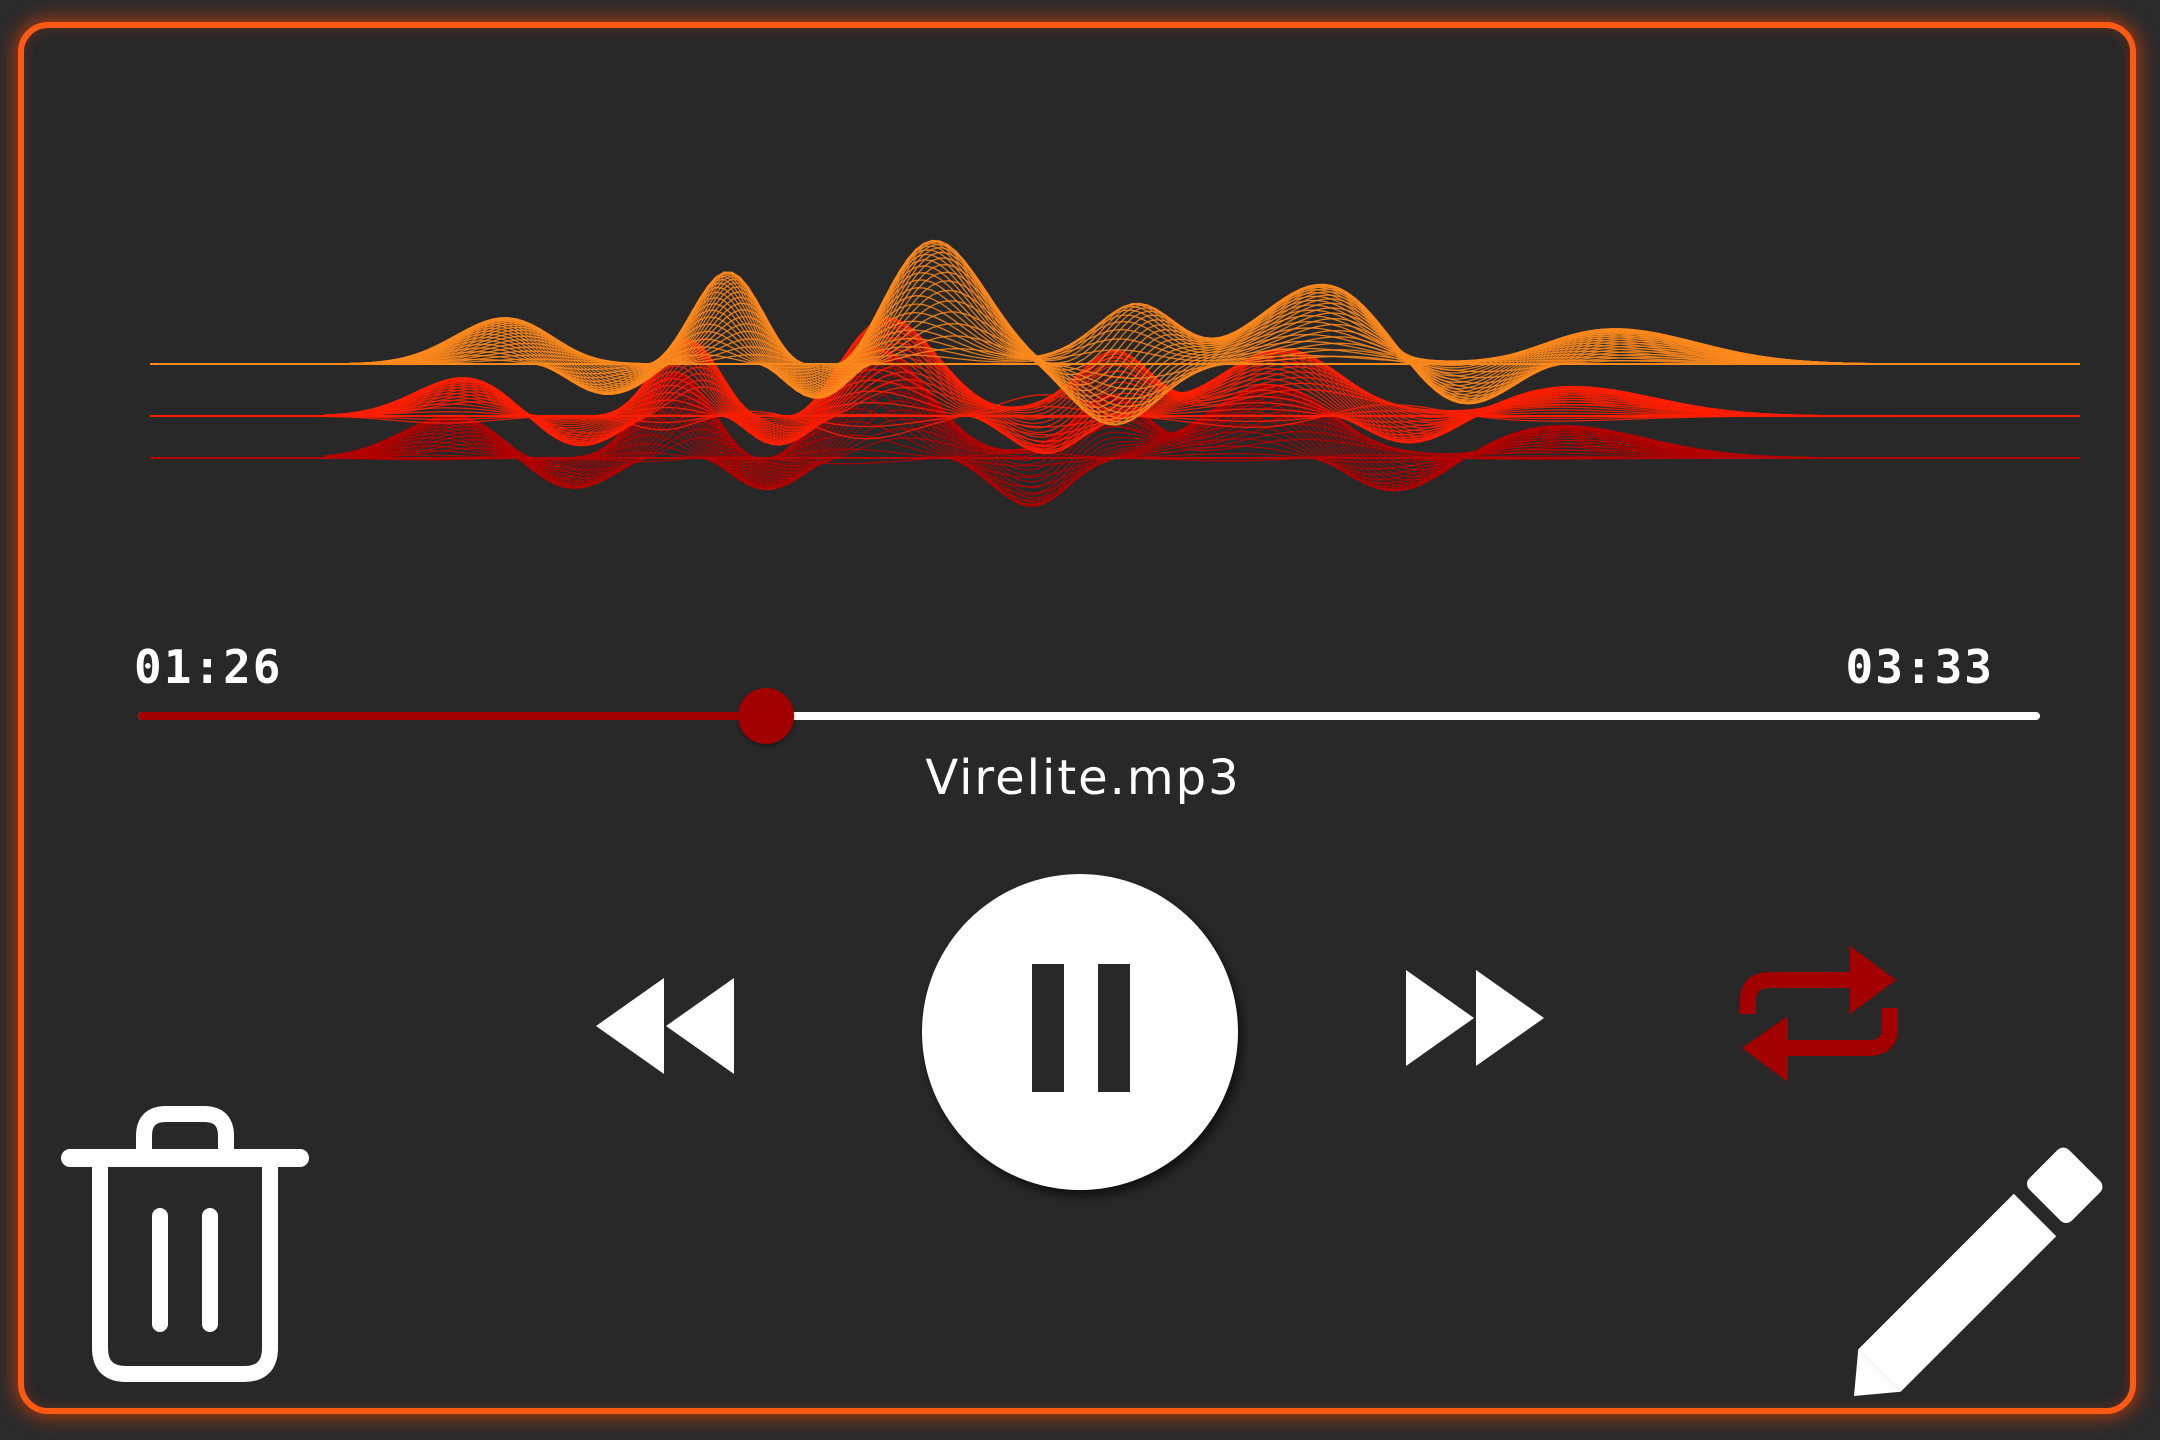 The image size is (2160, 1440). I want to click on delete-button, so click(185, 1246).